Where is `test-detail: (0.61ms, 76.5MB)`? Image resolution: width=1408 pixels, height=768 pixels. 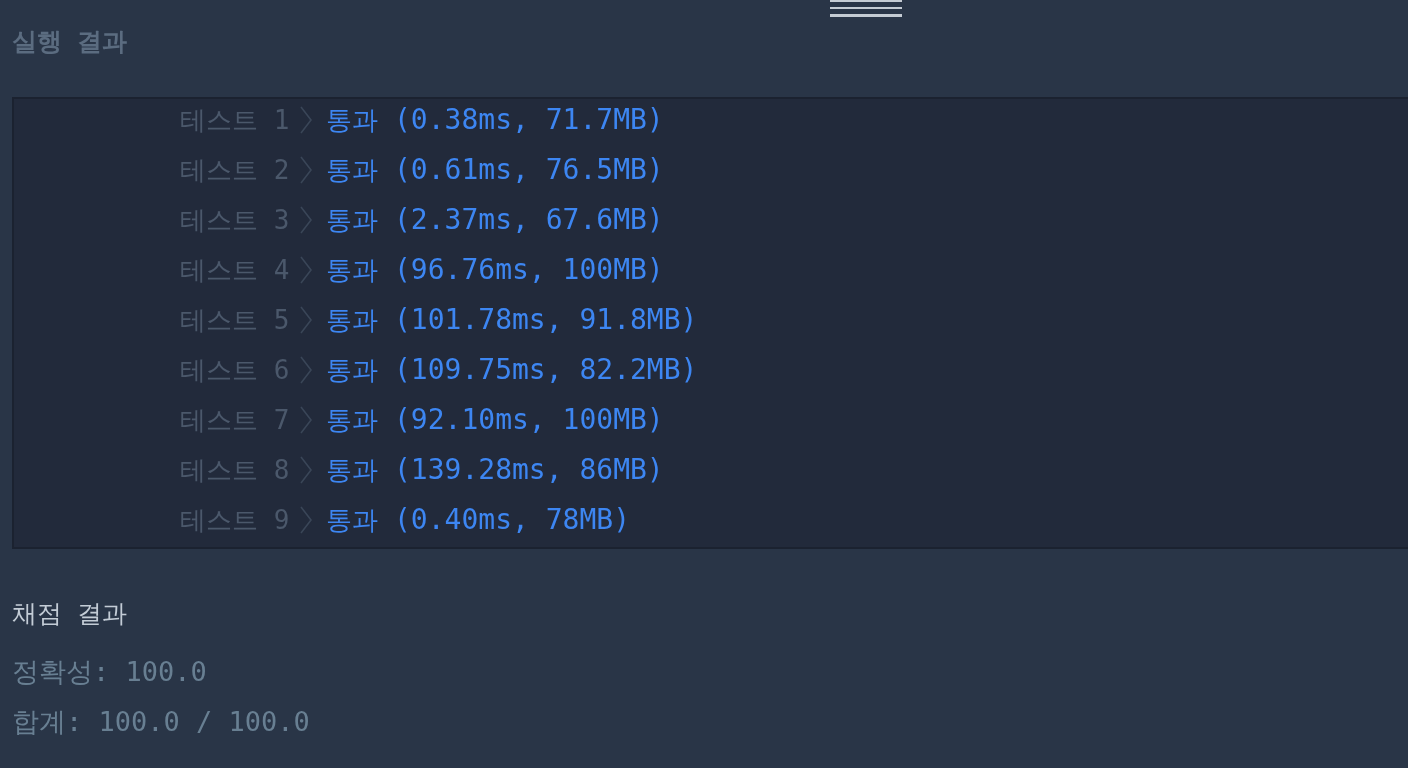
test-detail: (0.61ms, 76.5MB) is located at coordinates (529, 170).